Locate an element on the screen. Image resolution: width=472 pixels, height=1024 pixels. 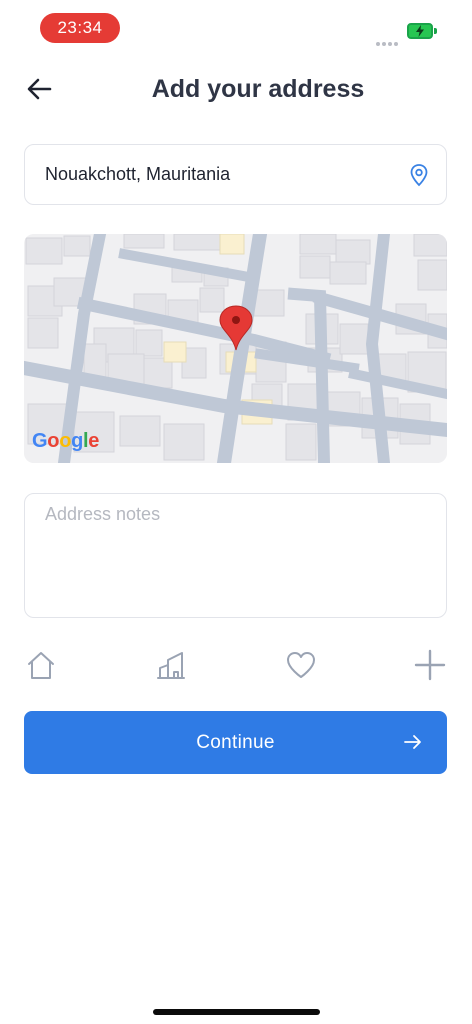
address-notes-input is located at coordinates (235, 555).